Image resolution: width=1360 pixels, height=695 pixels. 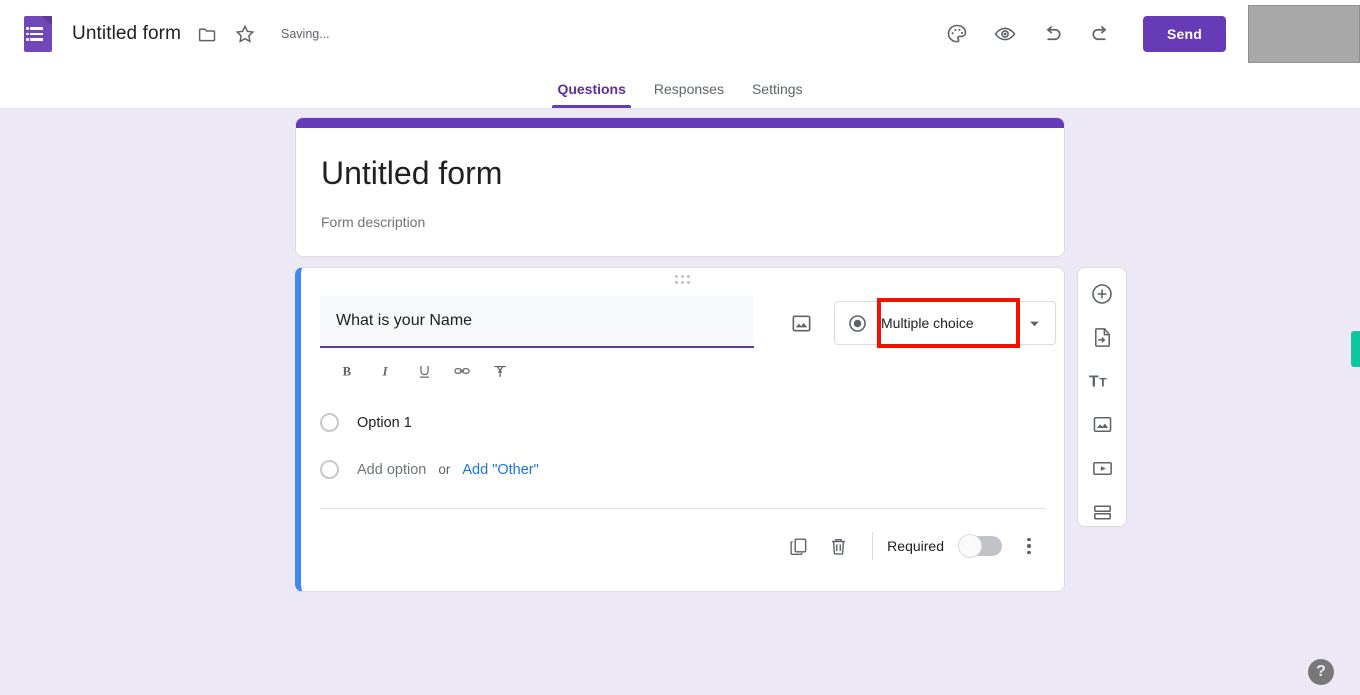 I want to click on clear-formatting-icon, so click(x=500, y=371).